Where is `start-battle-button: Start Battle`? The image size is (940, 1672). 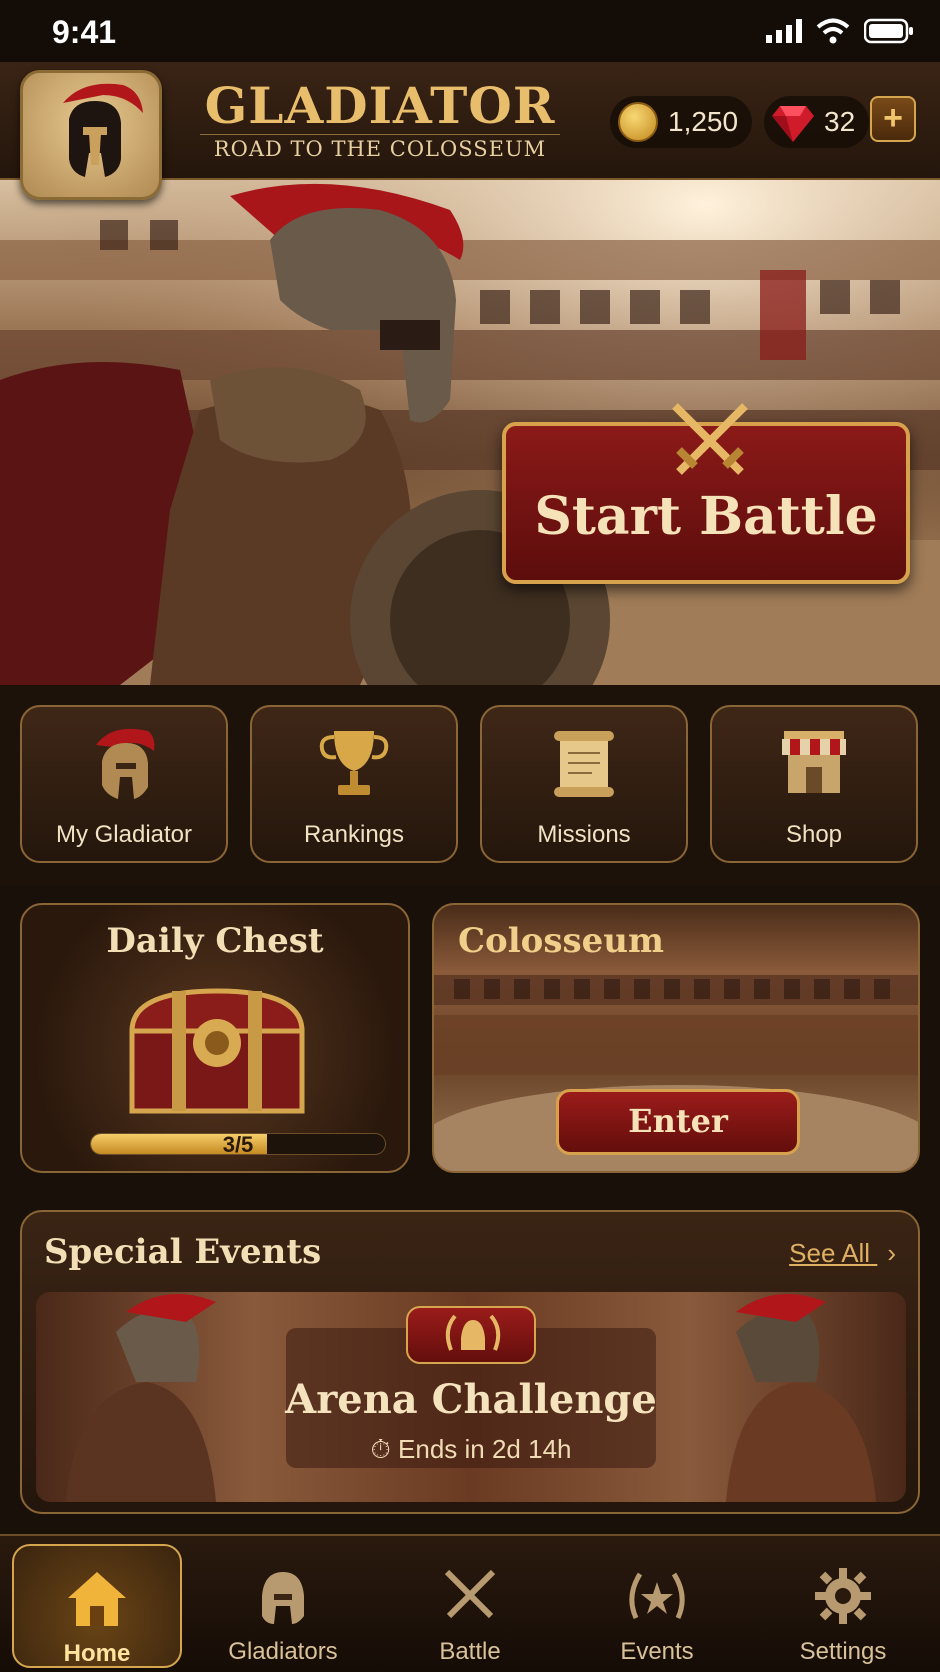 start-battle-button: Start Battle is located at coordinates (706, 493).